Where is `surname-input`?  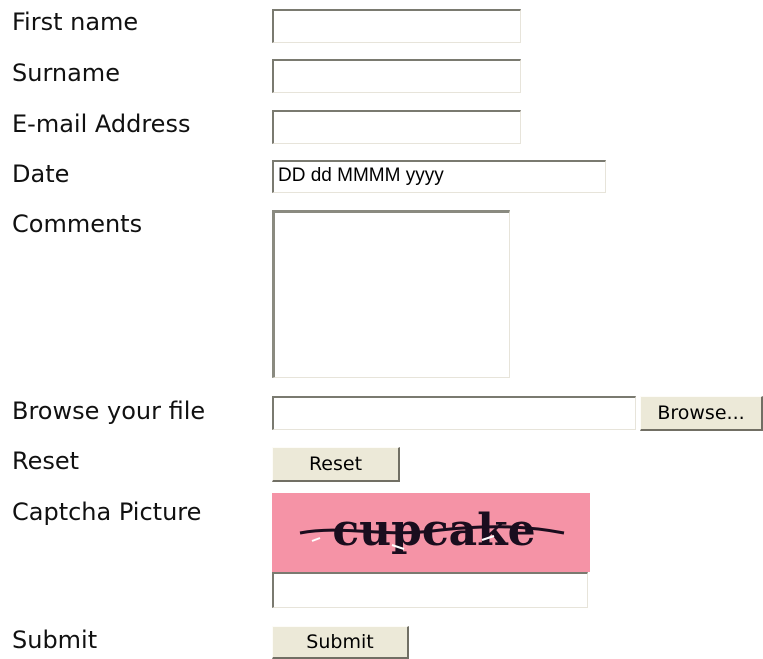 surname-input is located at coordinates (396, 76).